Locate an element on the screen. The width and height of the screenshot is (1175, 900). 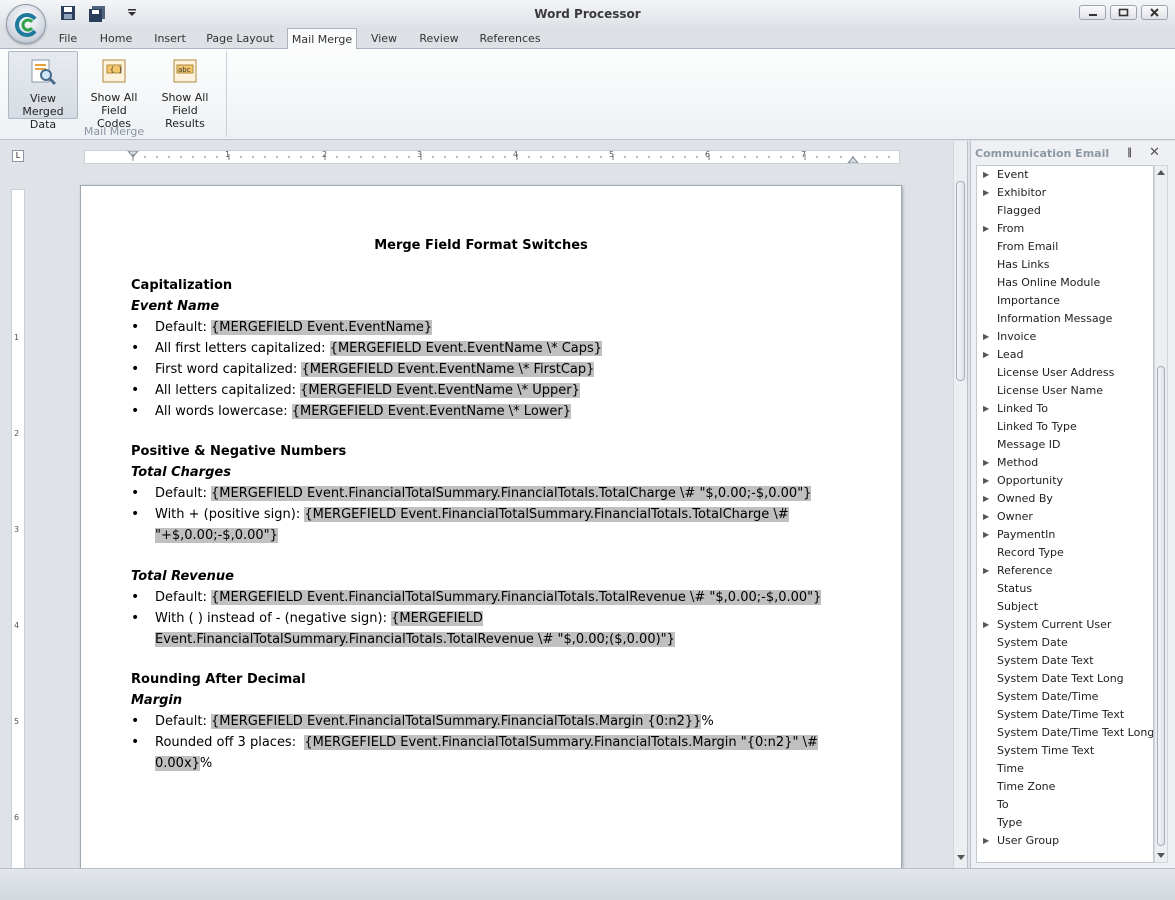
close-button is located at coordinates (1154, 12).